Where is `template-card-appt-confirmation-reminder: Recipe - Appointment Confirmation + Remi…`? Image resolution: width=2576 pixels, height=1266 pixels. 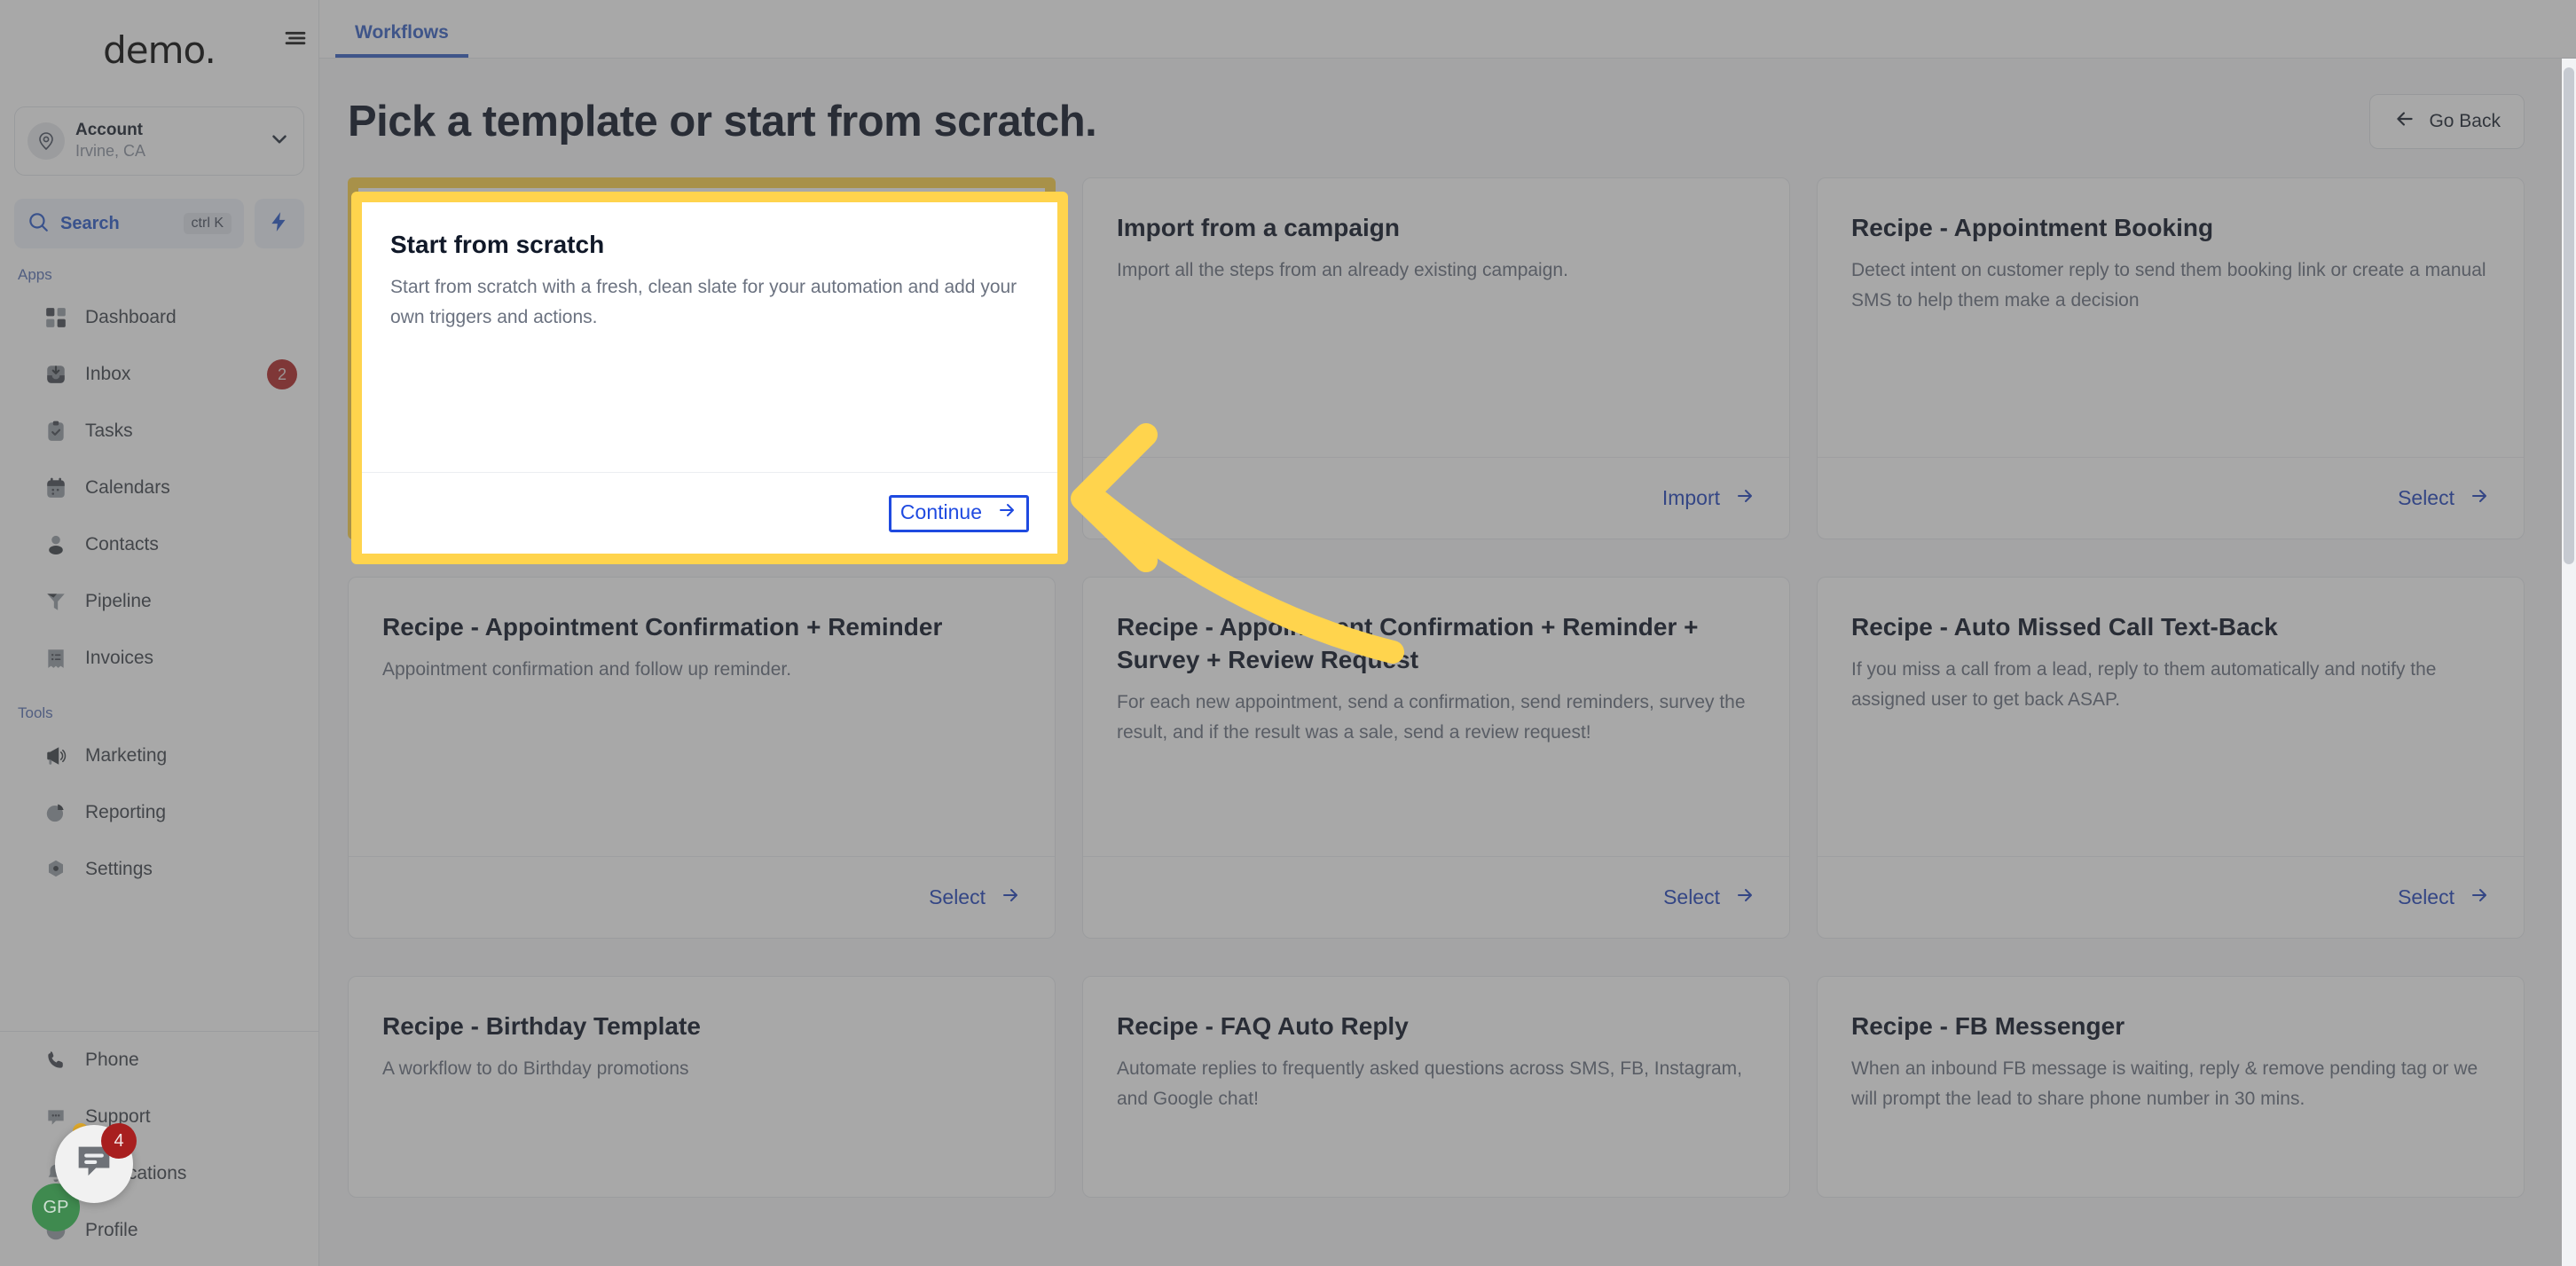 template-card-appt-confirmation-reminder: Recipe - Appointment Confirmation + Remi… is located at coordinates (702, 758).